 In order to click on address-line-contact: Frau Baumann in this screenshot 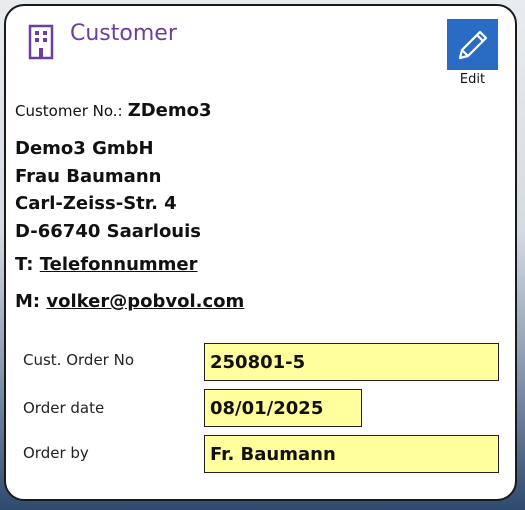, I will do `click(88, 176)`.